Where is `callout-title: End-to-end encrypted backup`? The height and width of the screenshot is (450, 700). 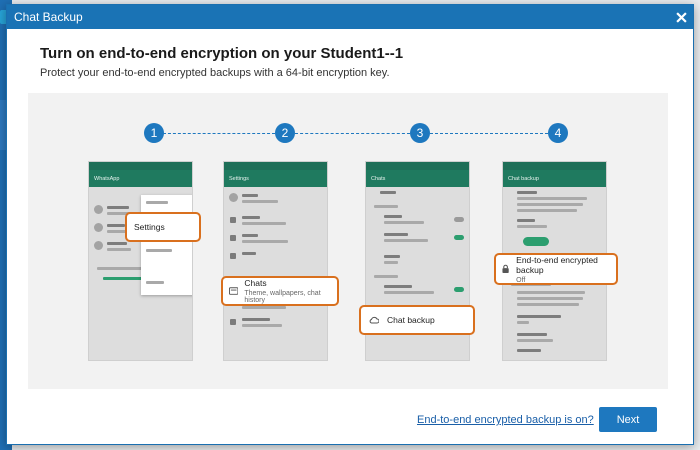
callout-title: End-to-end encrypted backup is located at coordinates (557, 264).